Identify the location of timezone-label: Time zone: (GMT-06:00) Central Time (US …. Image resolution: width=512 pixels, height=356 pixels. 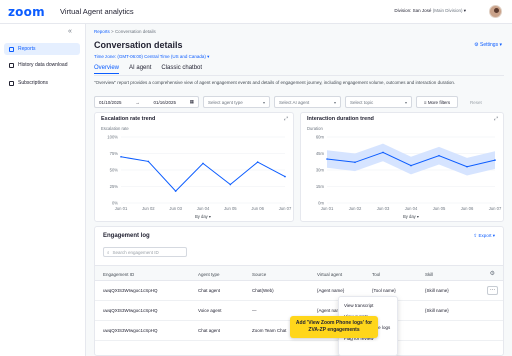
(150, 56).